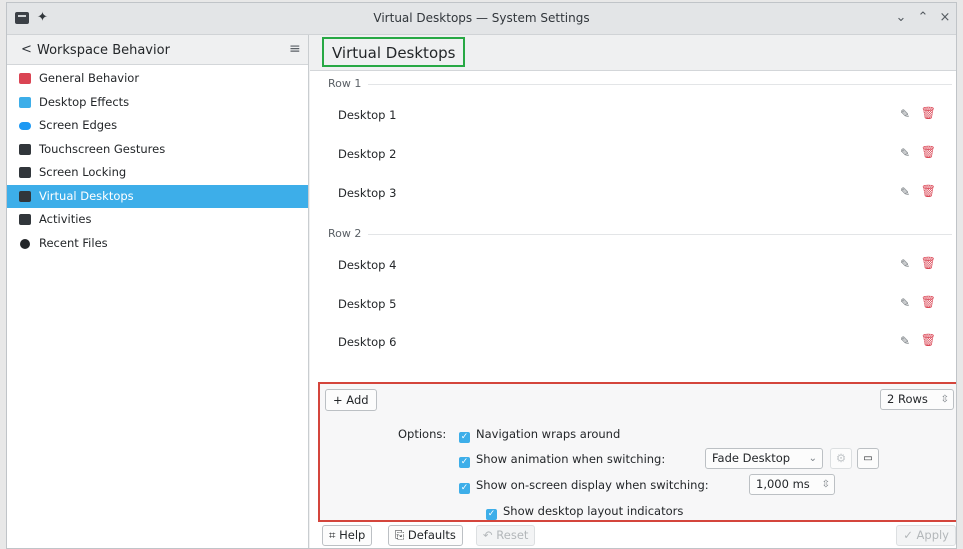  I want to click on desktop-item: Desktop 4 ✎ 🗑, so click(636, 266).